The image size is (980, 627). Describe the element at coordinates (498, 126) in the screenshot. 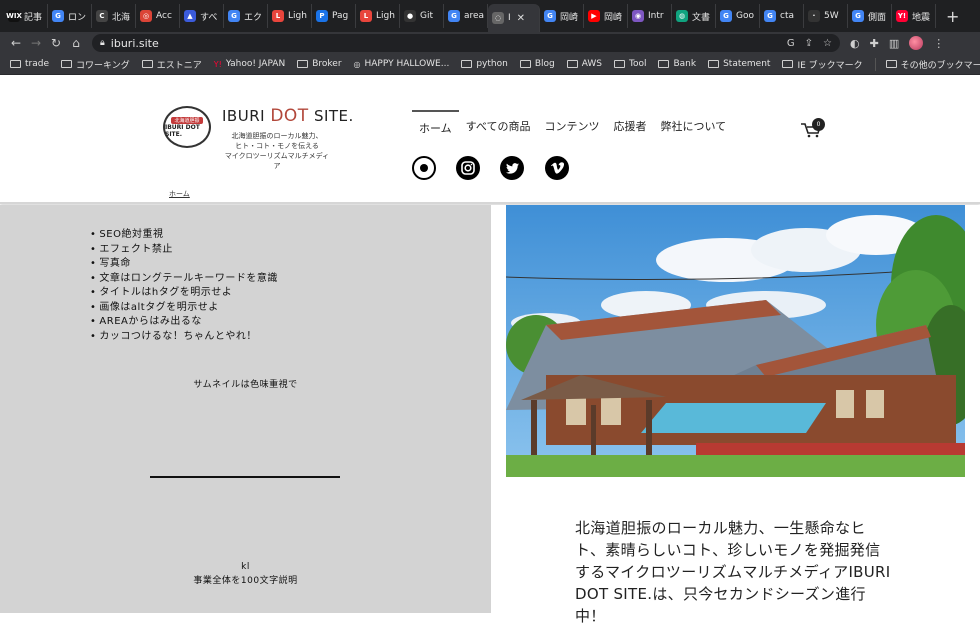

I see `nav-all-products: すべての商品` at that location.